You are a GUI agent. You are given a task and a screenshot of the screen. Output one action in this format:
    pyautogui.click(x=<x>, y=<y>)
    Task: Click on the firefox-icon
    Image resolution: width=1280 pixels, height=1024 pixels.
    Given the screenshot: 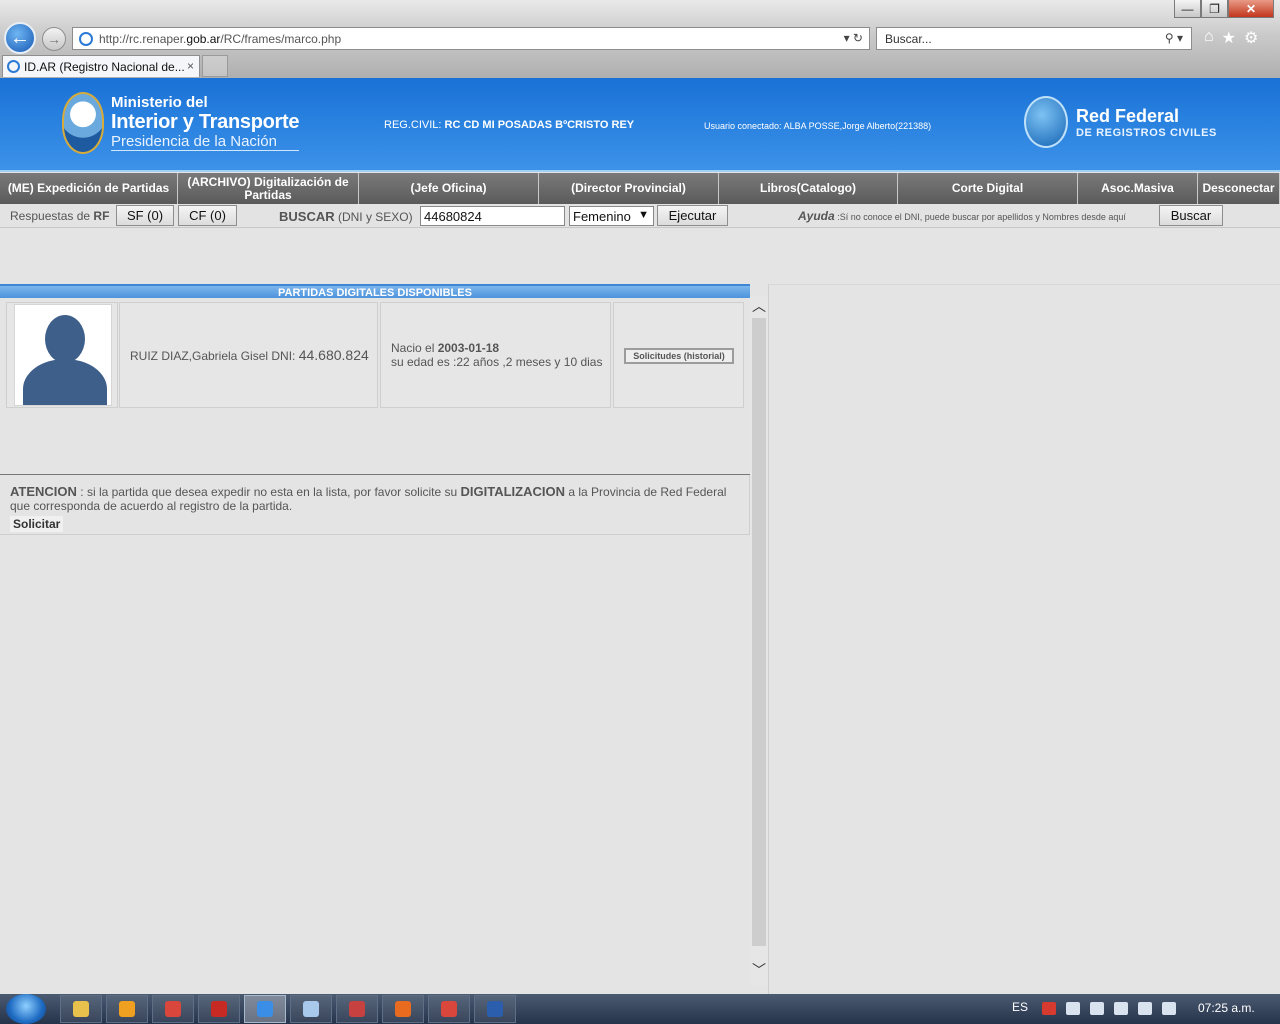 What is the action you would take?
    pyautogui.click(x=403, y=1009)
    